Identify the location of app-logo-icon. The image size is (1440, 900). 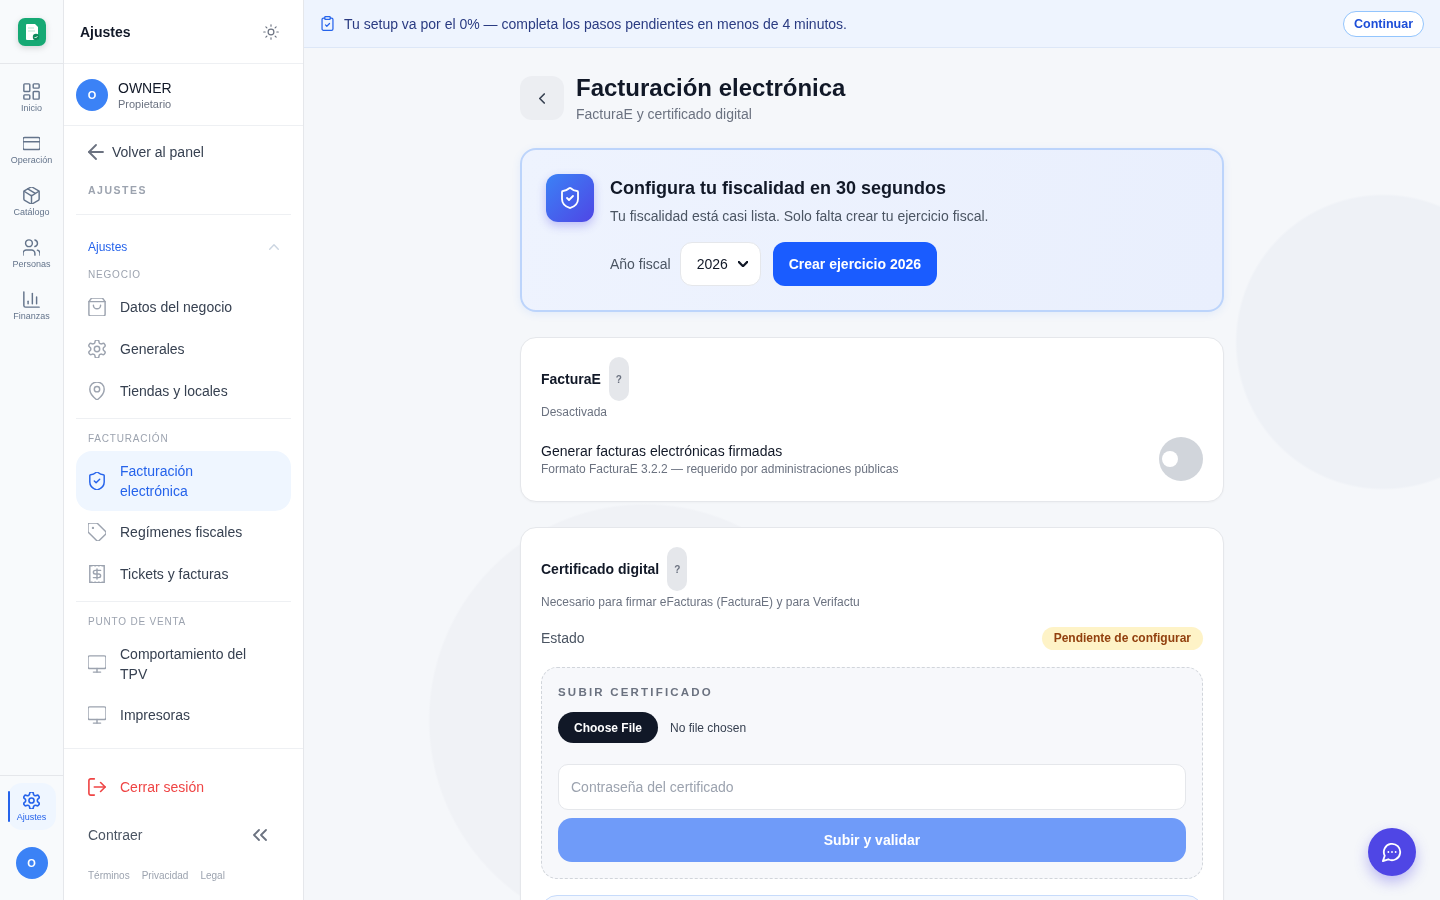
(31, 31).